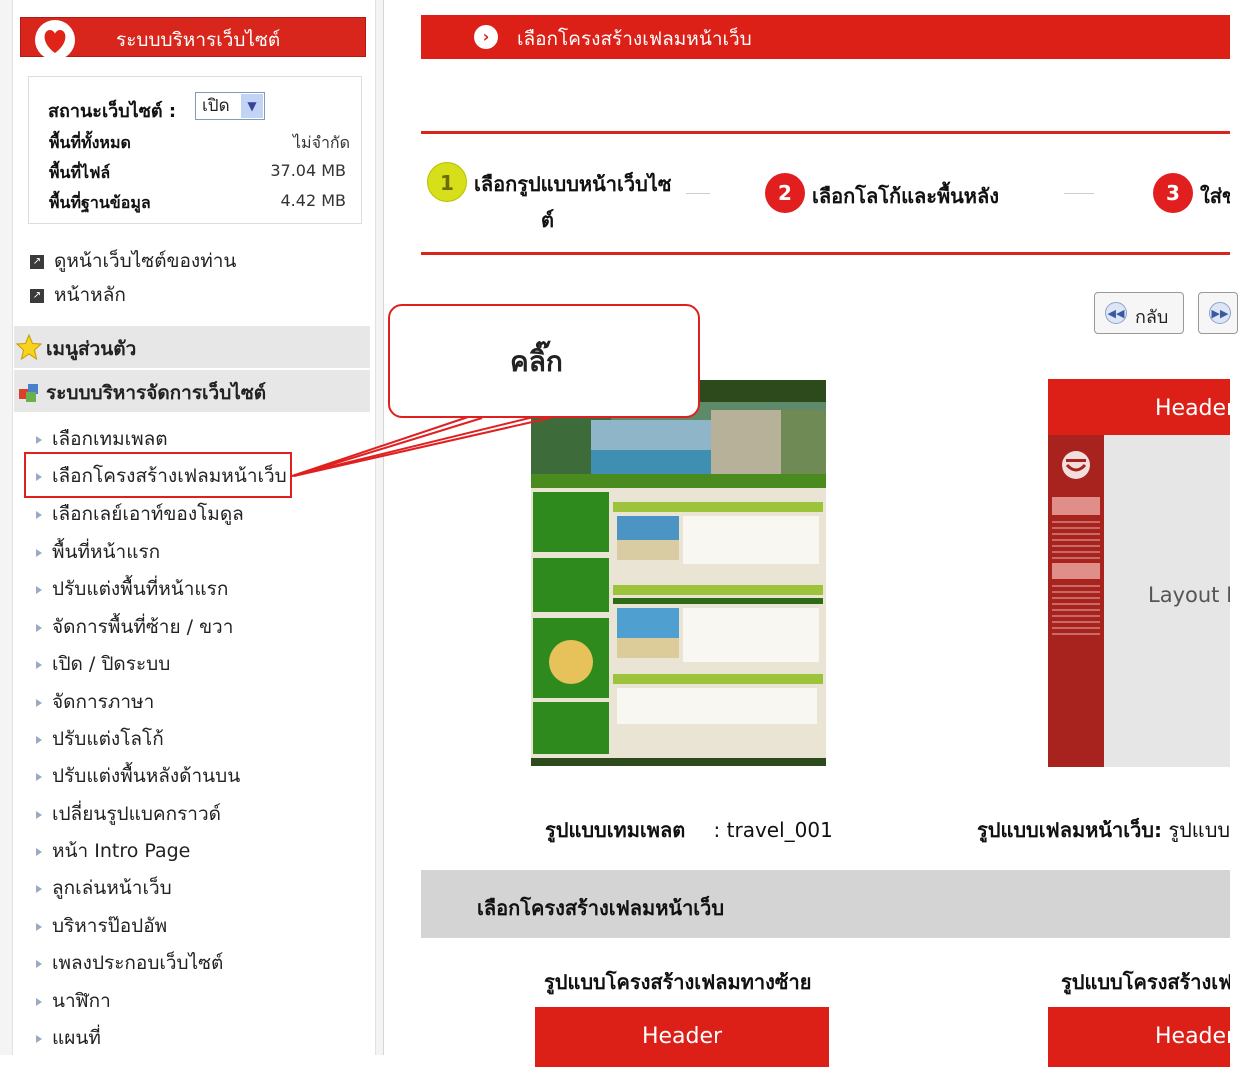 This screenshot has height=1067, width=1238. Describe the element at coordinates (136, 814) in the screenshot. I see `sidebar-menu-label: เปลี่ยนรูปแบคกราวด์` at that location.